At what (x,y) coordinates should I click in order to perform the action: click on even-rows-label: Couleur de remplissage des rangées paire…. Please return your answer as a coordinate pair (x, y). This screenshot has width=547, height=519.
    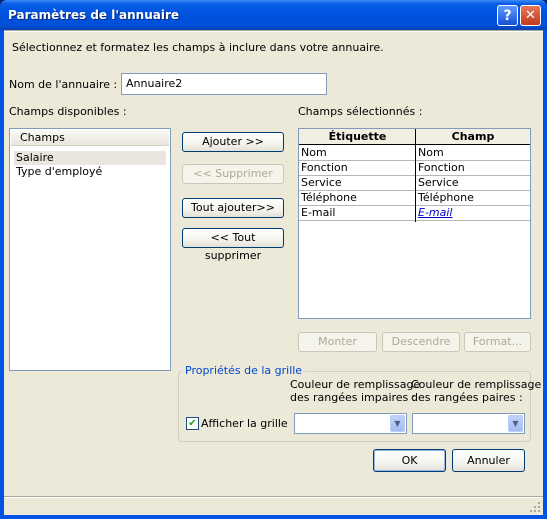
    Looking at the image, I should click on (476, 391).